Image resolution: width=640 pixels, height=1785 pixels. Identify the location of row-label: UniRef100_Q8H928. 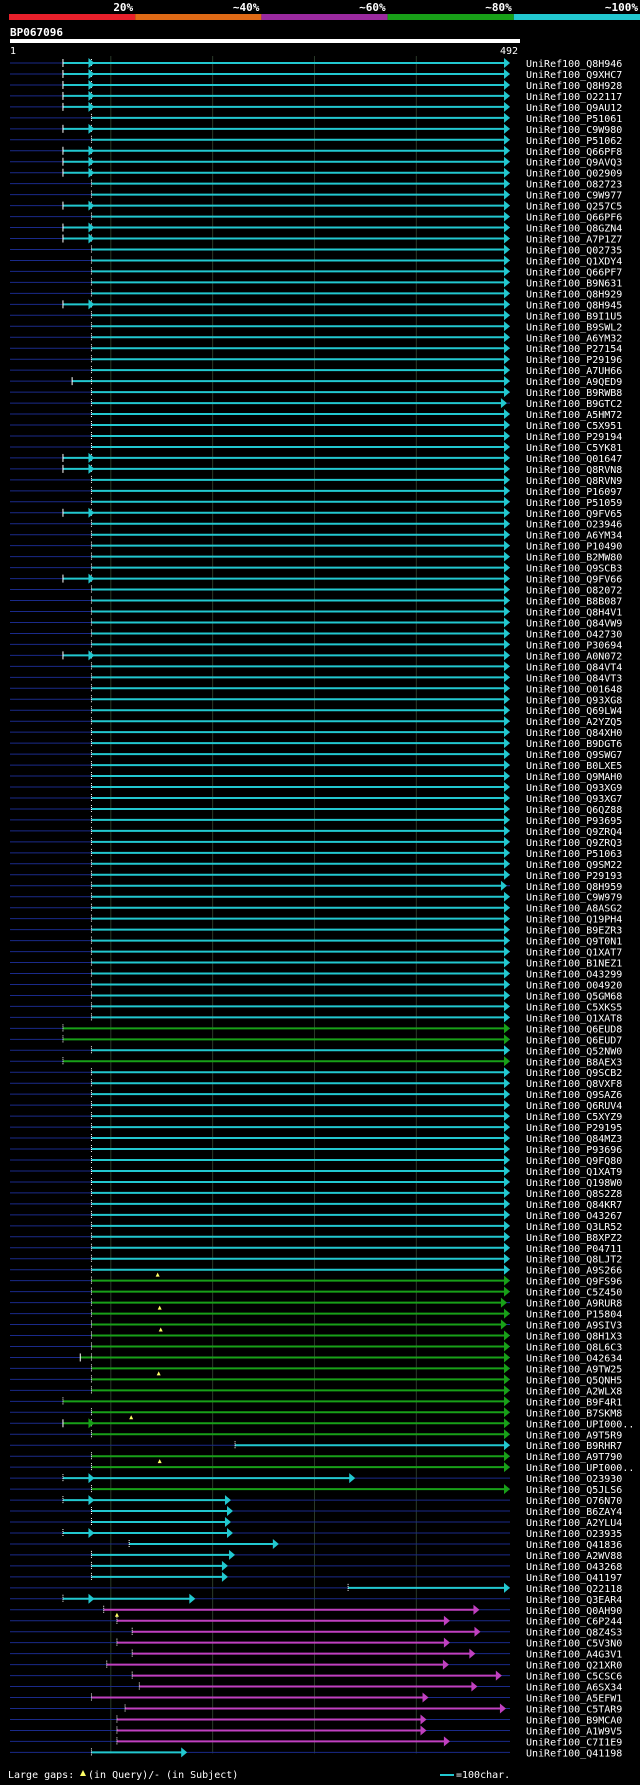
(574, 86).